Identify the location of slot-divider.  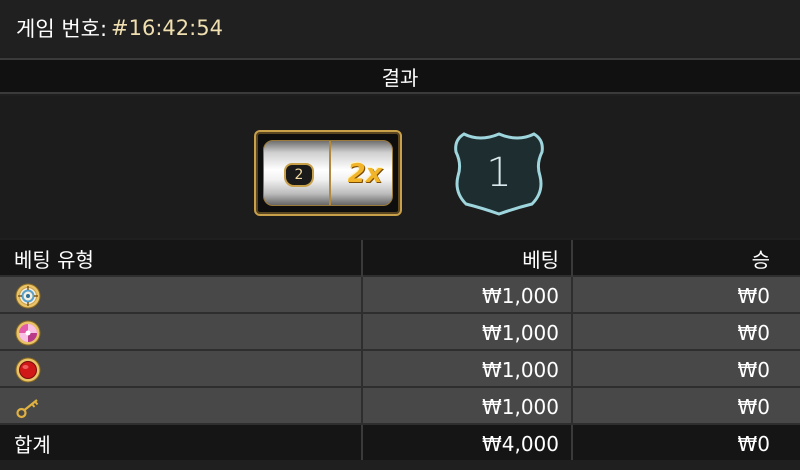
(330, 173).